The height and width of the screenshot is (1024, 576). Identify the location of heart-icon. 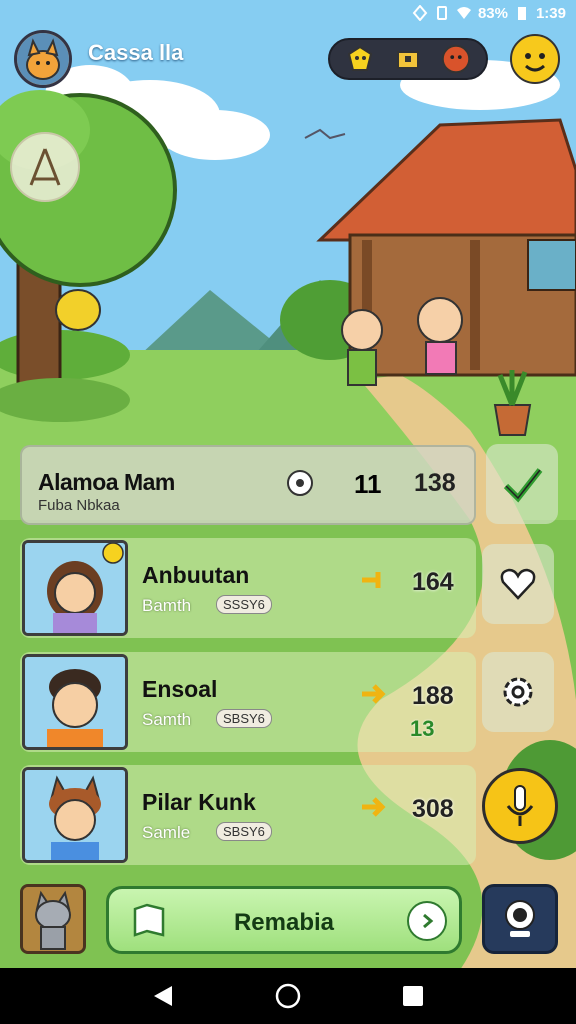
(518, 584).